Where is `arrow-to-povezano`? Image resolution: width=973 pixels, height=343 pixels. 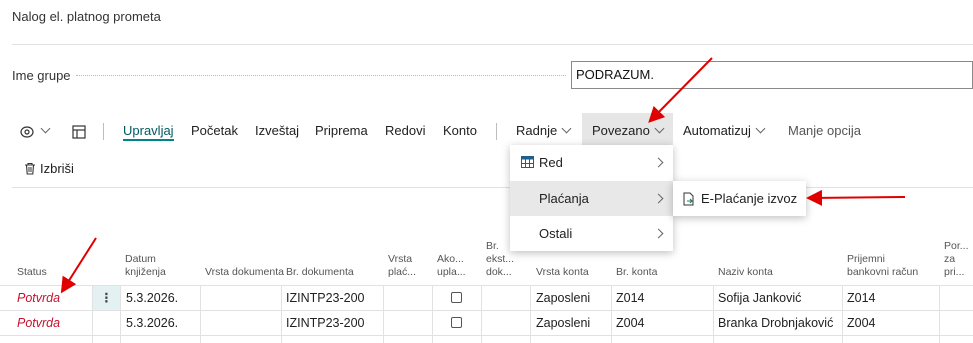 arrow-to-povezano is located at coordinates (680, 90).